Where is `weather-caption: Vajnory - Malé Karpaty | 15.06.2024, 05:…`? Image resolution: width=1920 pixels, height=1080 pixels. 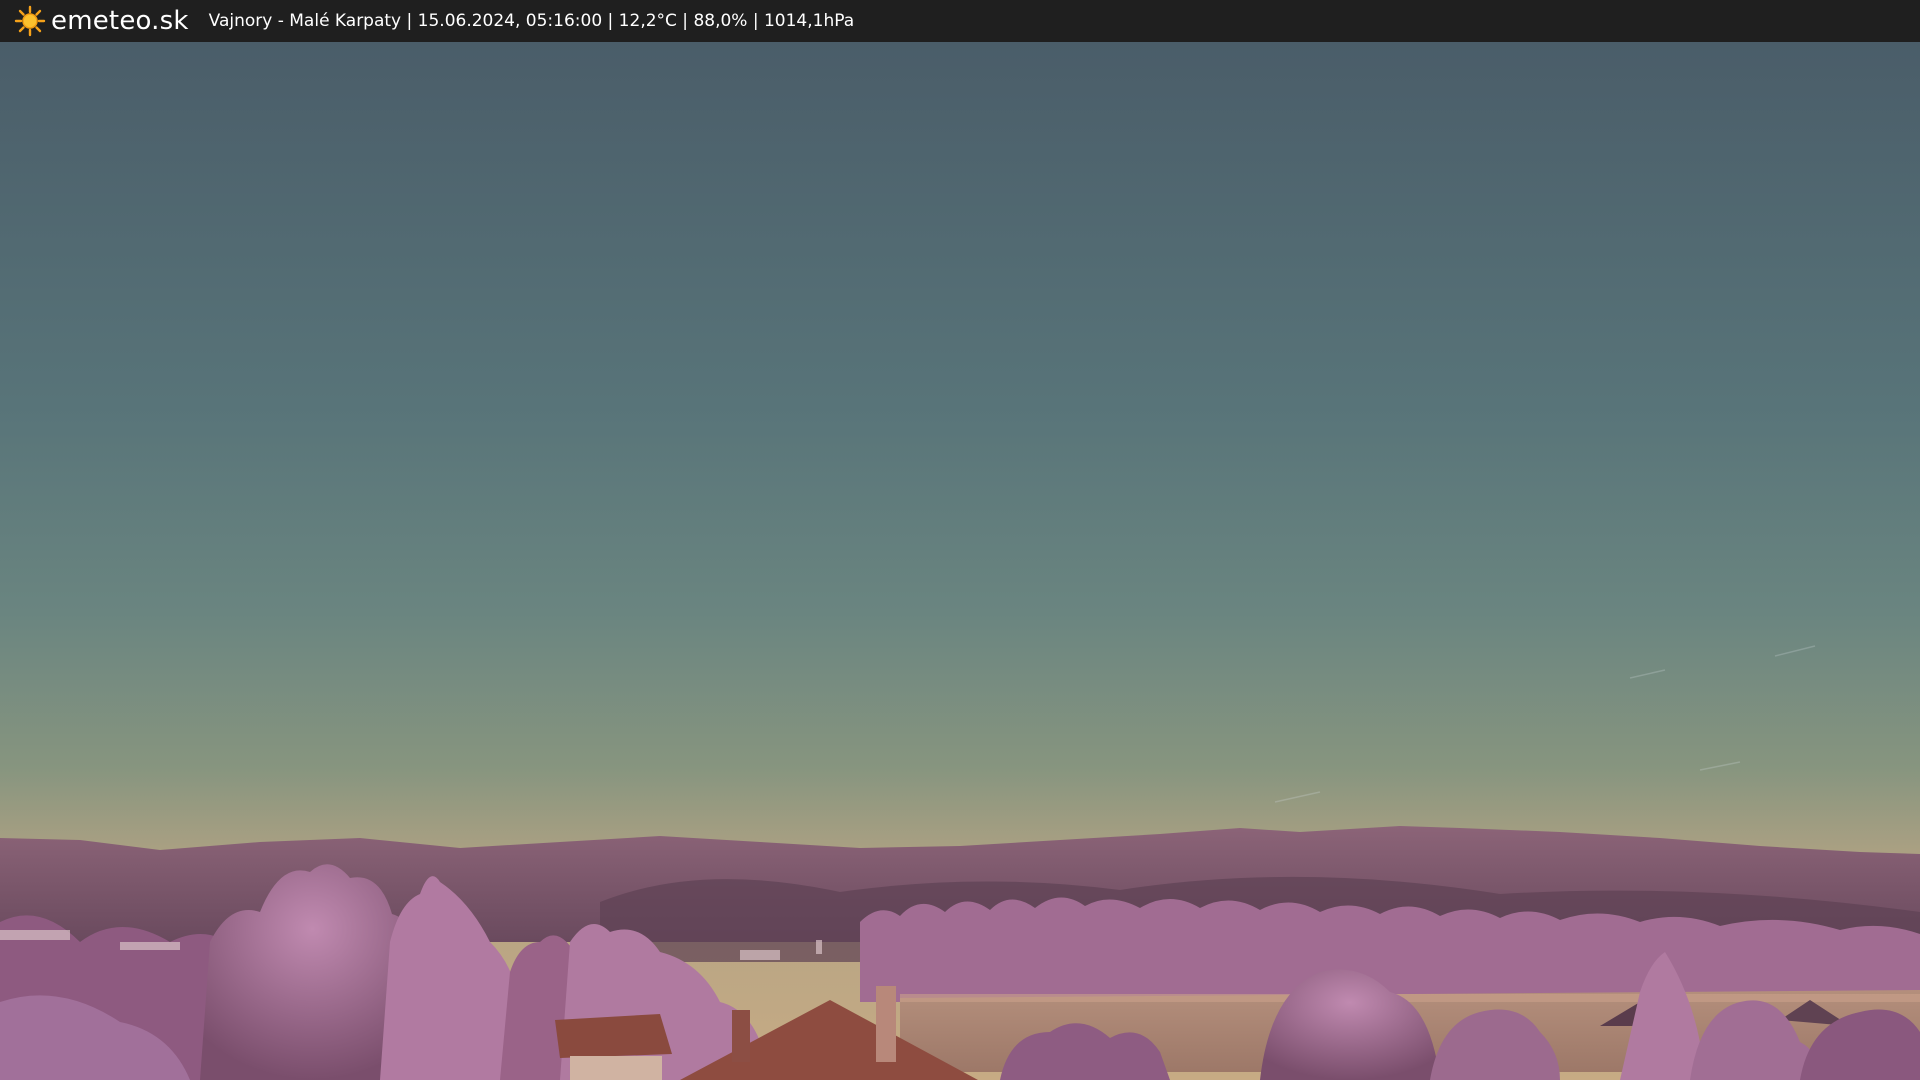 weather-caption: Vajnory - Malé Karpaty | 15.06.2024, 05:… is located at coordinates (531, 21).